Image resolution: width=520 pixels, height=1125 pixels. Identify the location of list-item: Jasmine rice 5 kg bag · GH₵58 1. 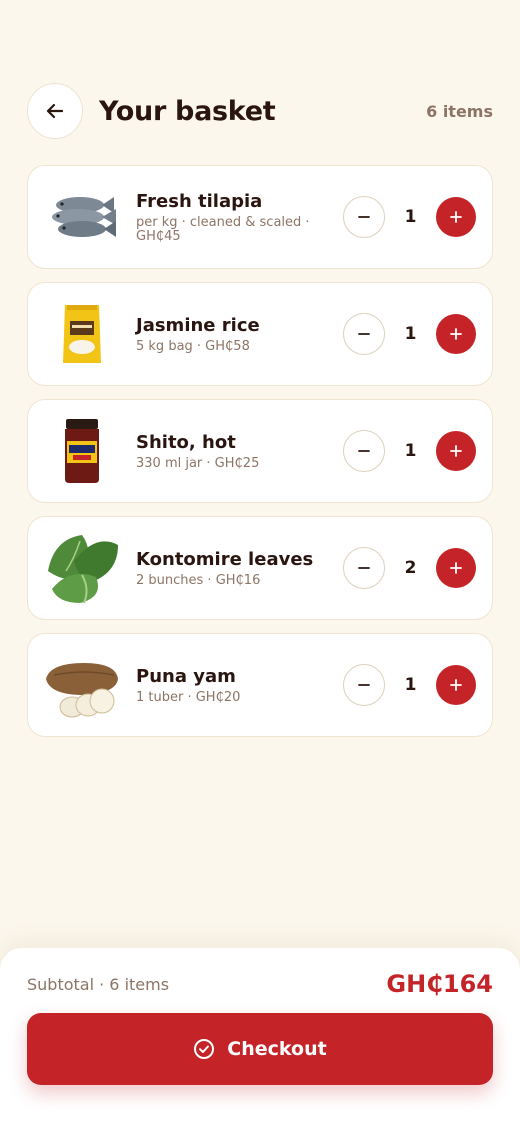
(260, 334).